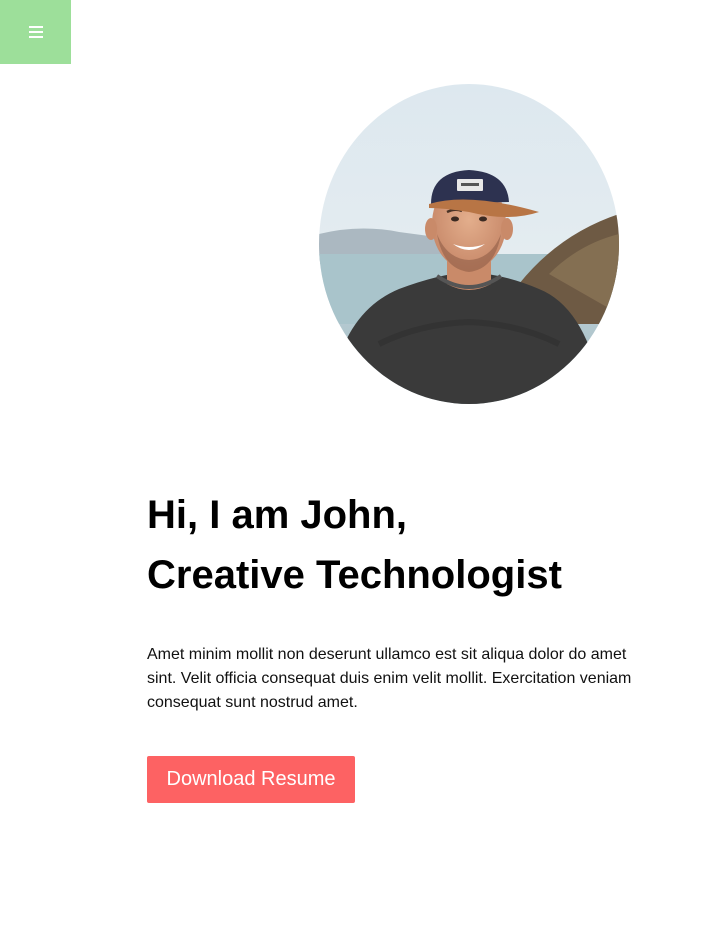 This screenshot has height=925, width=714. I want to click on profile-photo, so click(469, 244).